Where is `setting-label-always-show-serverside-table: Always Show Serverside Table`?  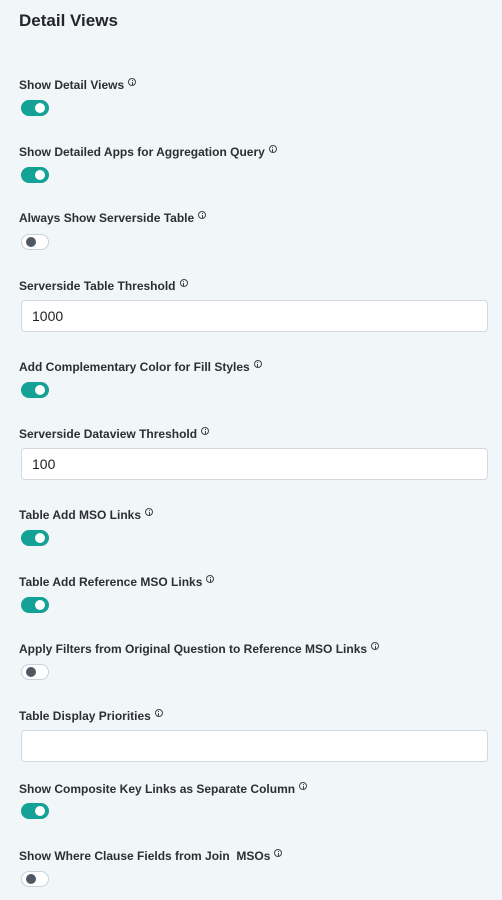
setting-label-always-show-serverside-table: Always Show Serverside Table is located at coordinates (113, 218).